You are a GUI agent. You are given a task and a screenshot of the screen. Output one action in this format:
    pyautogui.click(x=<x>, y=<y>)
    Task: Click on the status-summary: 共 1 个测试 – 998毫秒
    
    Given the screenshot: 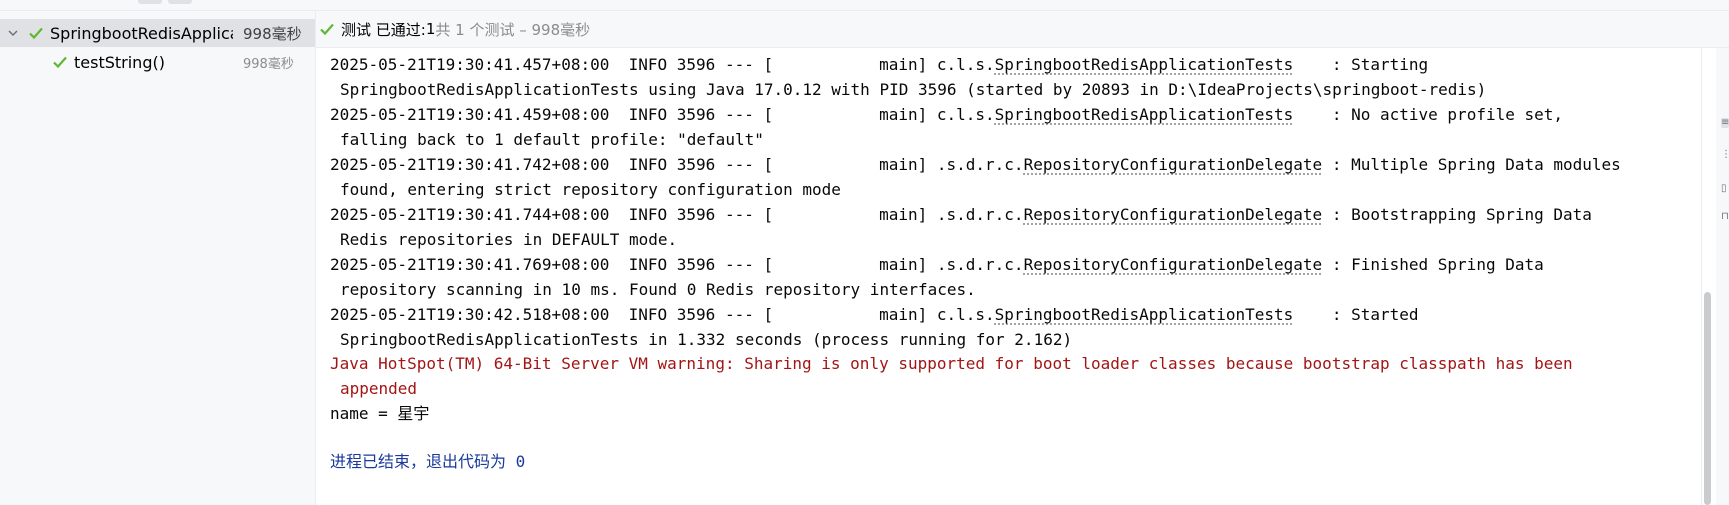 What is the action you would take?
    pyautogui.click(x=513, y=29)
    